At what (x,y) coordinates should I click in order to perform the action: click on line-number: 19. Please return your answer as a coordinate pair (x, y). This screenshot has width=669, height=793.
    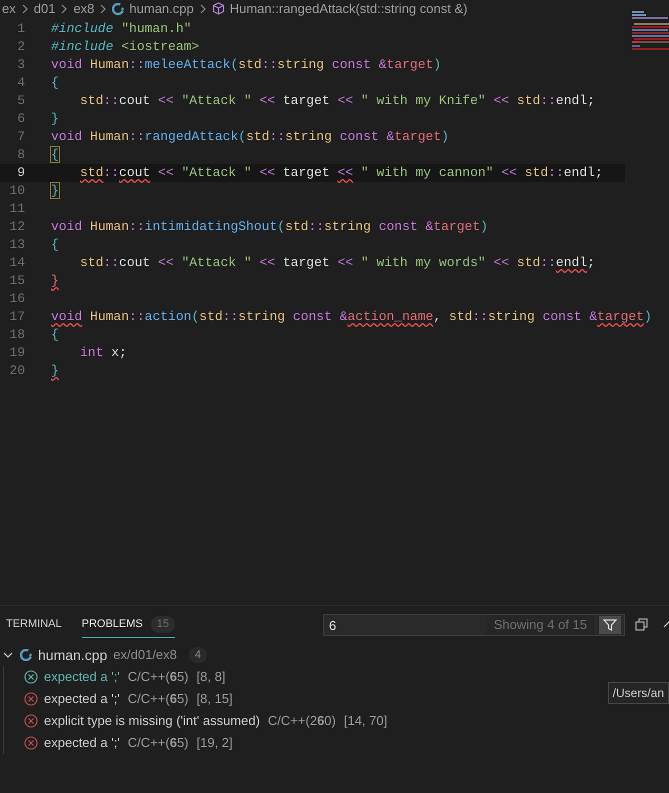
    Looking at the image, I should click on (16, 353).